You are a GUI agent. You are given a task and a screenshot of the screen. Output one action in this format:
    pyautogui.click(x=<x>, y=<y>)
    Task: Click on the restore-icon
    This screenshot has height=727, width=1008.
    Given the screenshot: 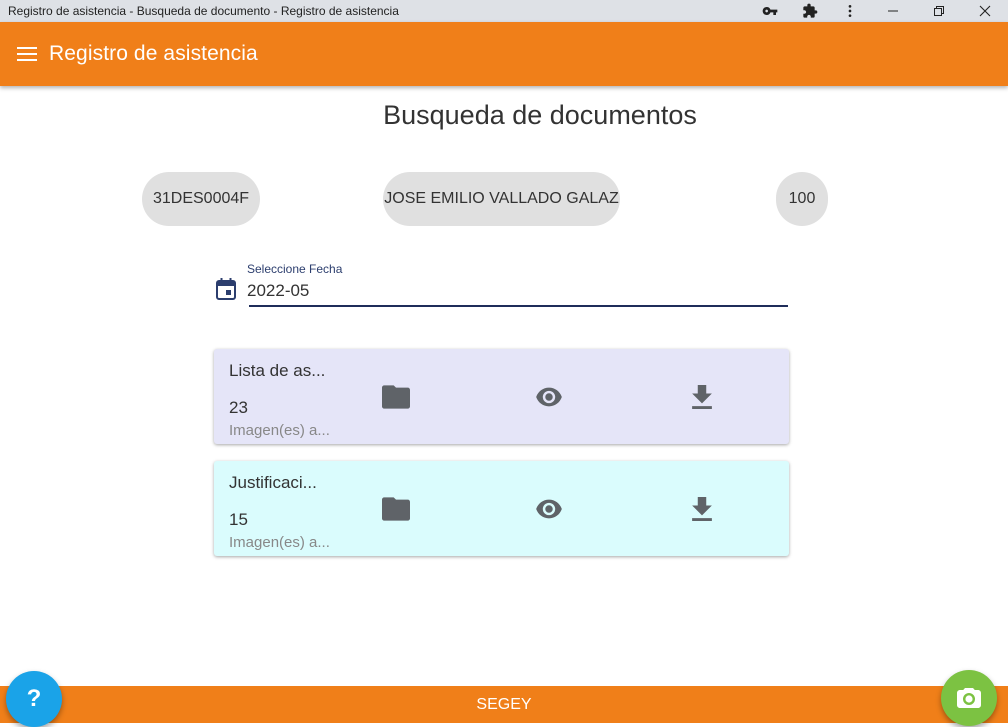 What is the action you would take?
    pyautogui.click(x=939, y=11)
    